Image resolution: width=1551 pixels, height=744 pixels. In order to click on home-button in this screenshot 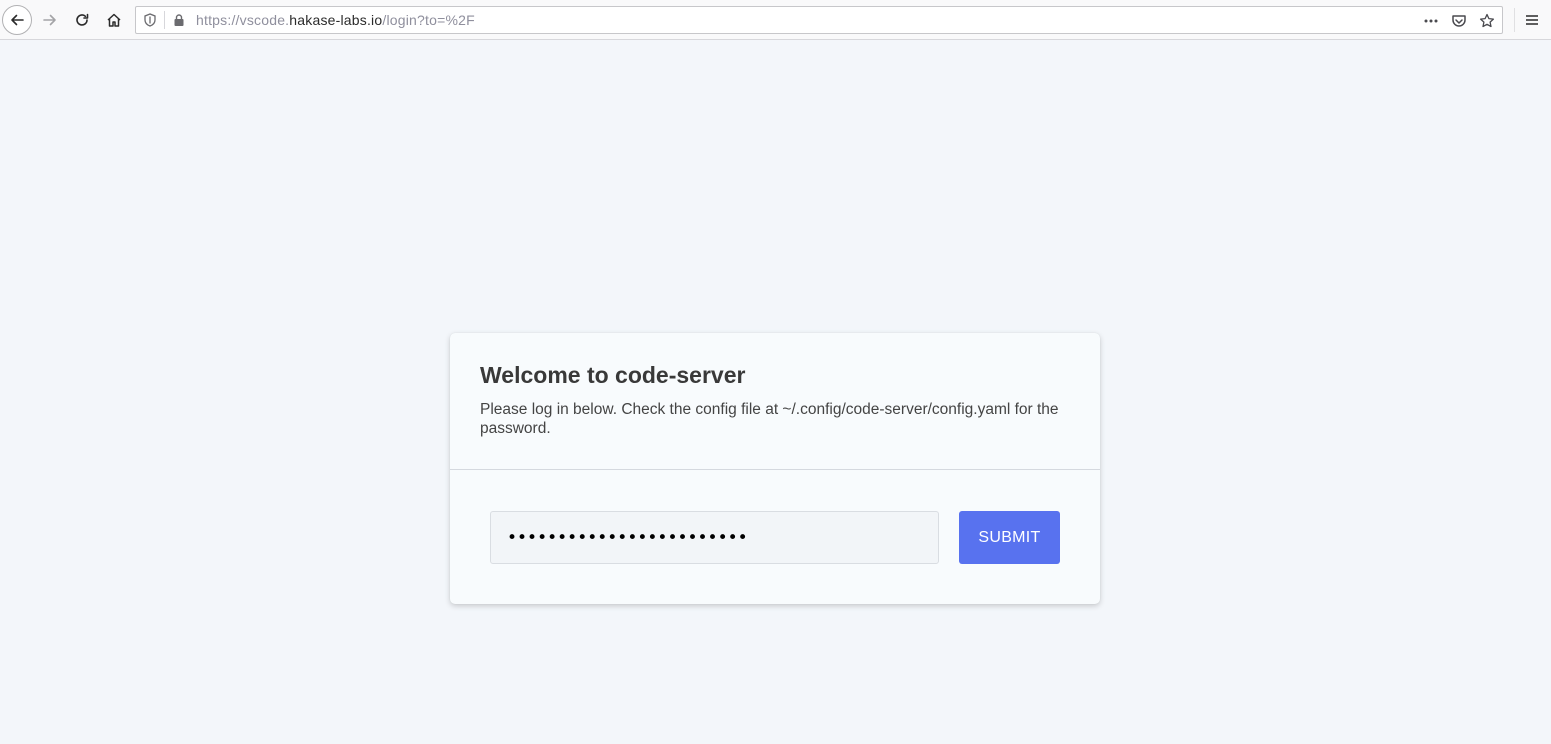, I will do `click(114, 20)`.